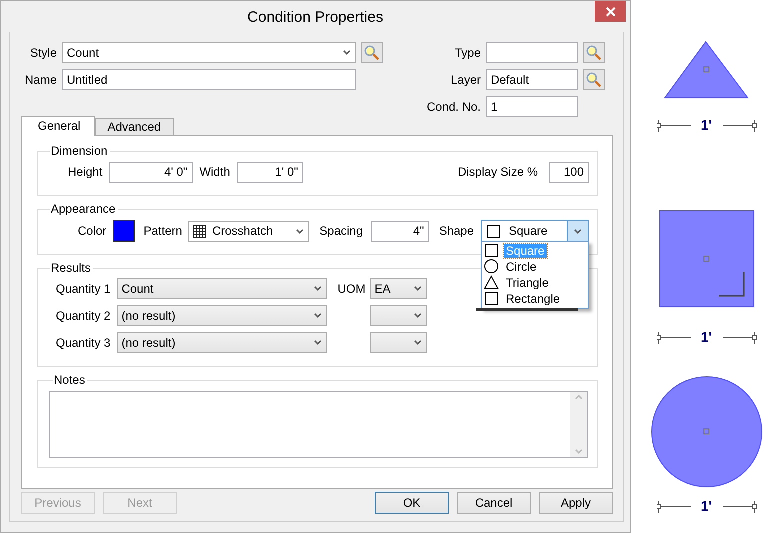  I want to click on dropdown-option: Rectangle, so click(533, 299).